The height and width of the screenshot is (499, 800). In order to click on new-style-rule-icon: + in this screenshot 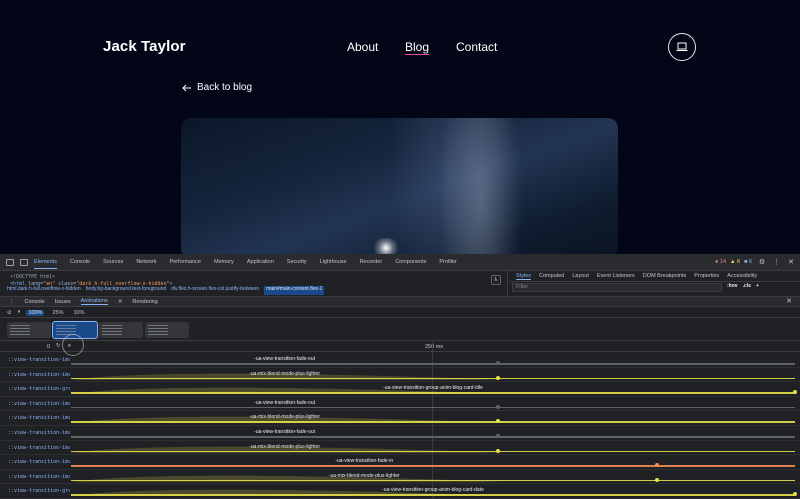, I will do `click(757, 286)`.